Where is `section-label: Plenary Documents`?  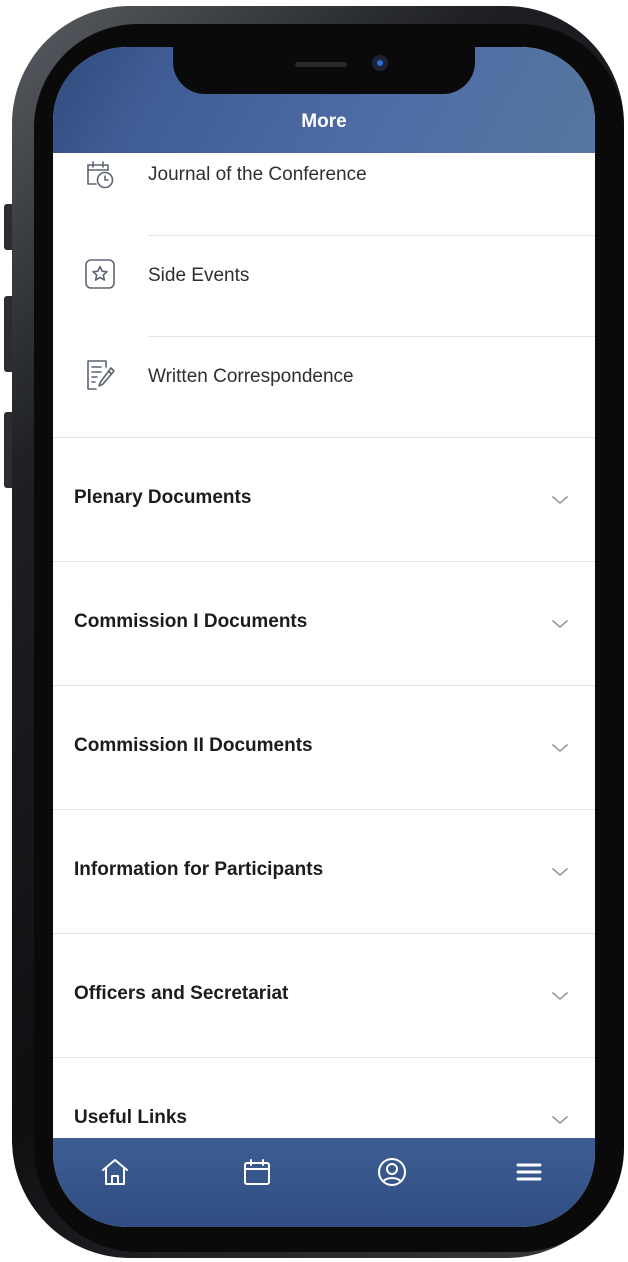 section-label: Plenary Documents is located at coordinates (163, 497).